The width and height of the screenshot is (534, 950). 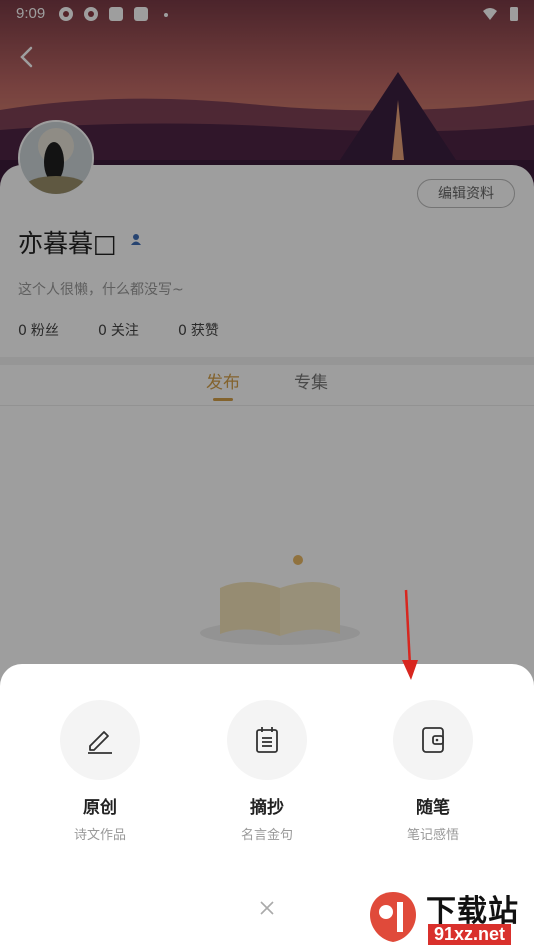 What do you see at coordinates (433, 808) in the screenshot?
I see `option-title: 随笔` at bounding box center [433, 808].